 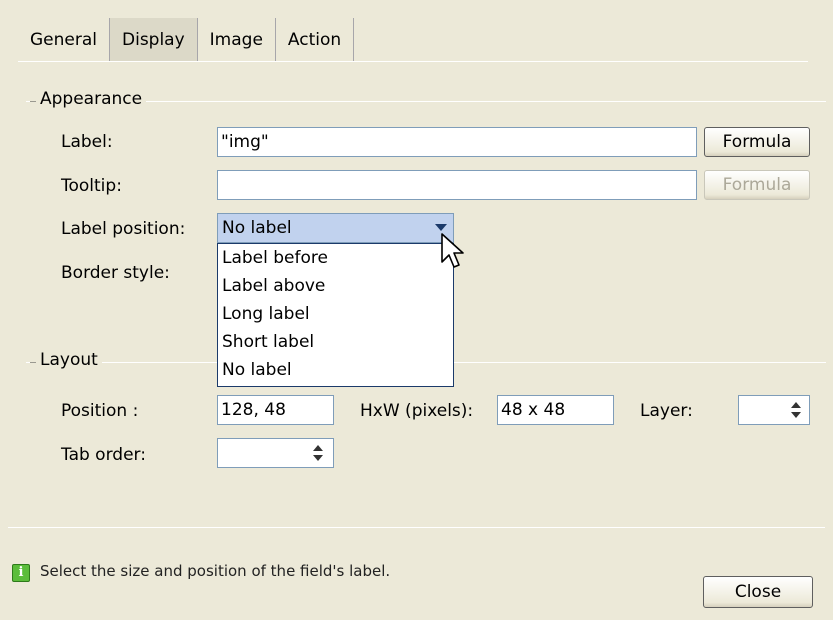 What do you see at coordinates (103, 455) in the screenshot?
I see `tab-order-label: Tab order:` at bounding box center [103, 455].